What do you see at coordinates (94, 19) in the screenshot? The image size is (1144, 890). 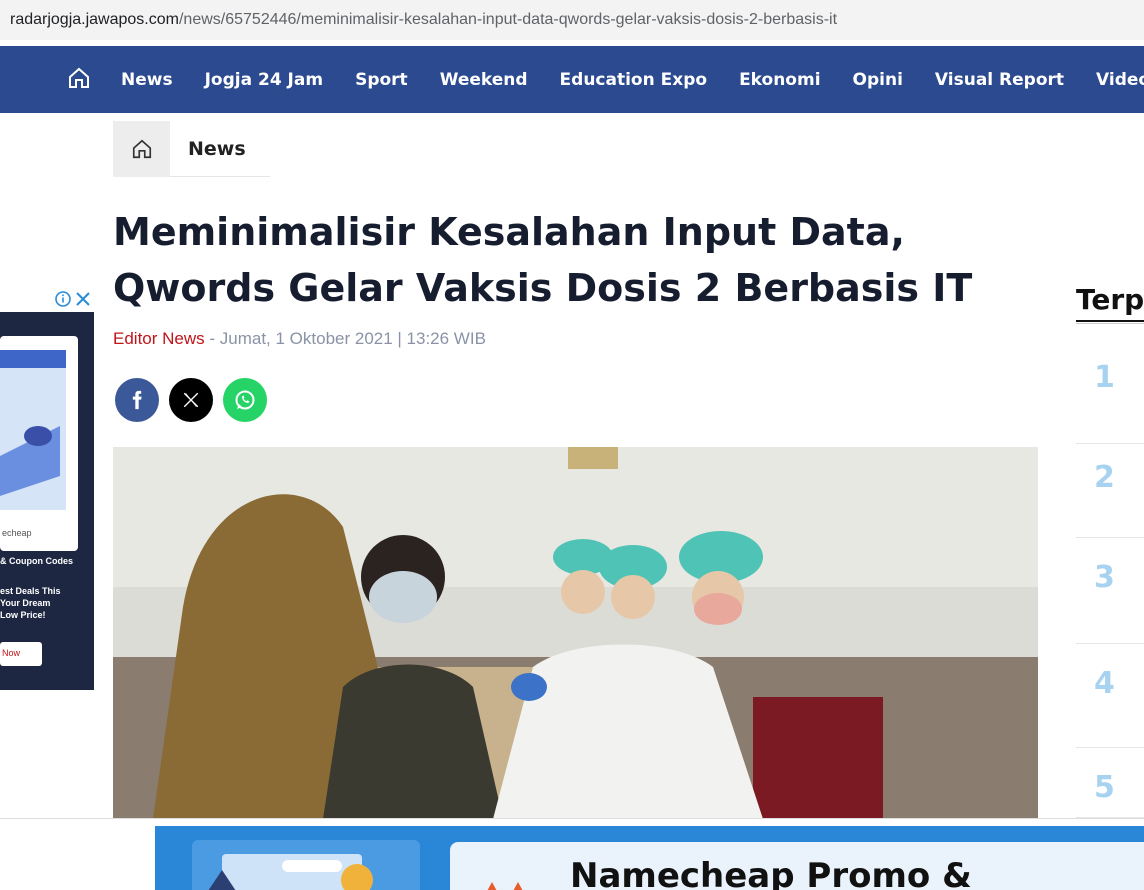 I see `url-domain: radarjogja.jawapos.com` at bounding box center [94, 19].